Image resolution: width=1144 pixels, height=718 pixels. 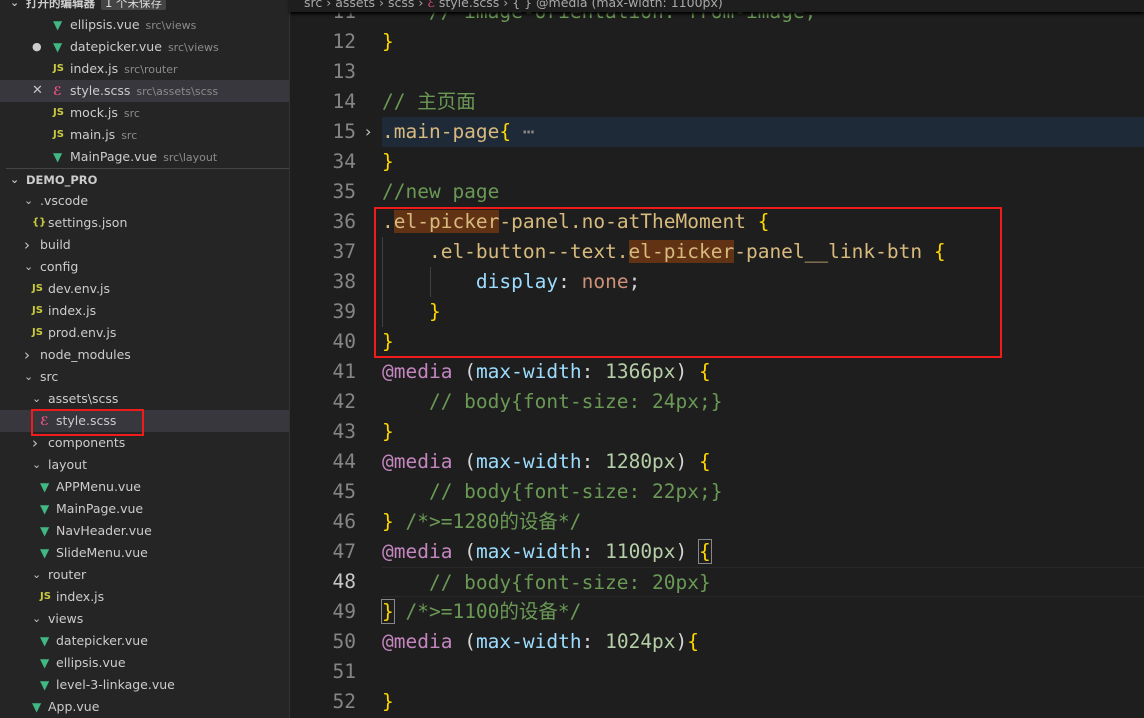 What do you see at coordinates (355, 5) in the screenshot?
I see `breadcrumb-item: assets` at bounding box center [355, 5].